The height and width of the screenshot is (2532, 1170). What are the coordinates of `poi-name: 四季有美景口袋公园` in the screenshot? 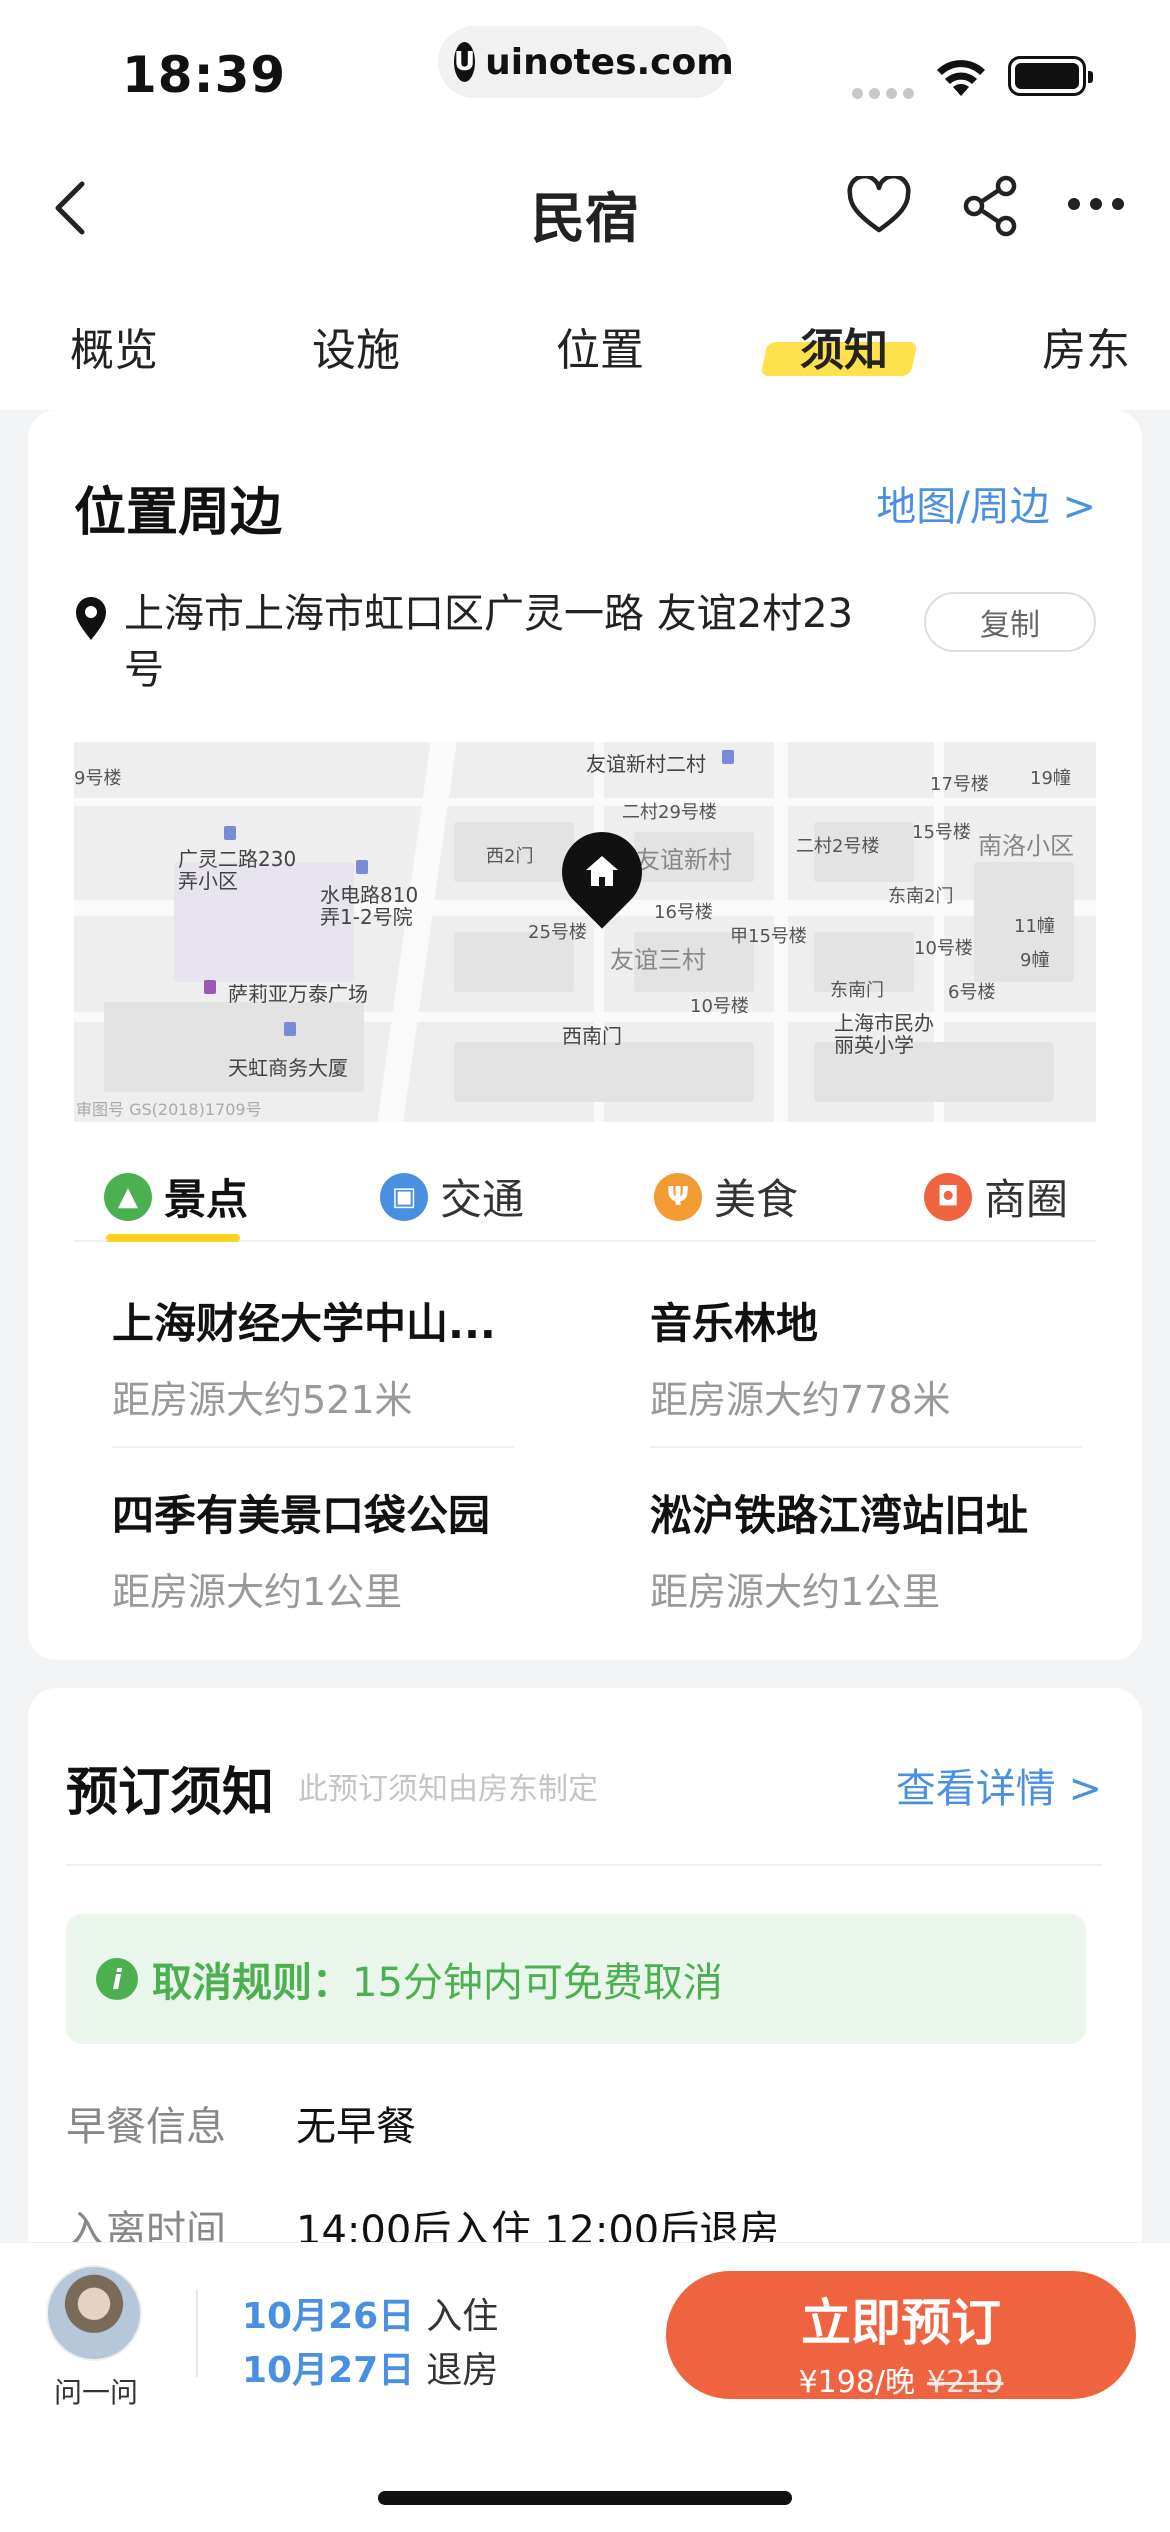 It's located at (301, 1515).